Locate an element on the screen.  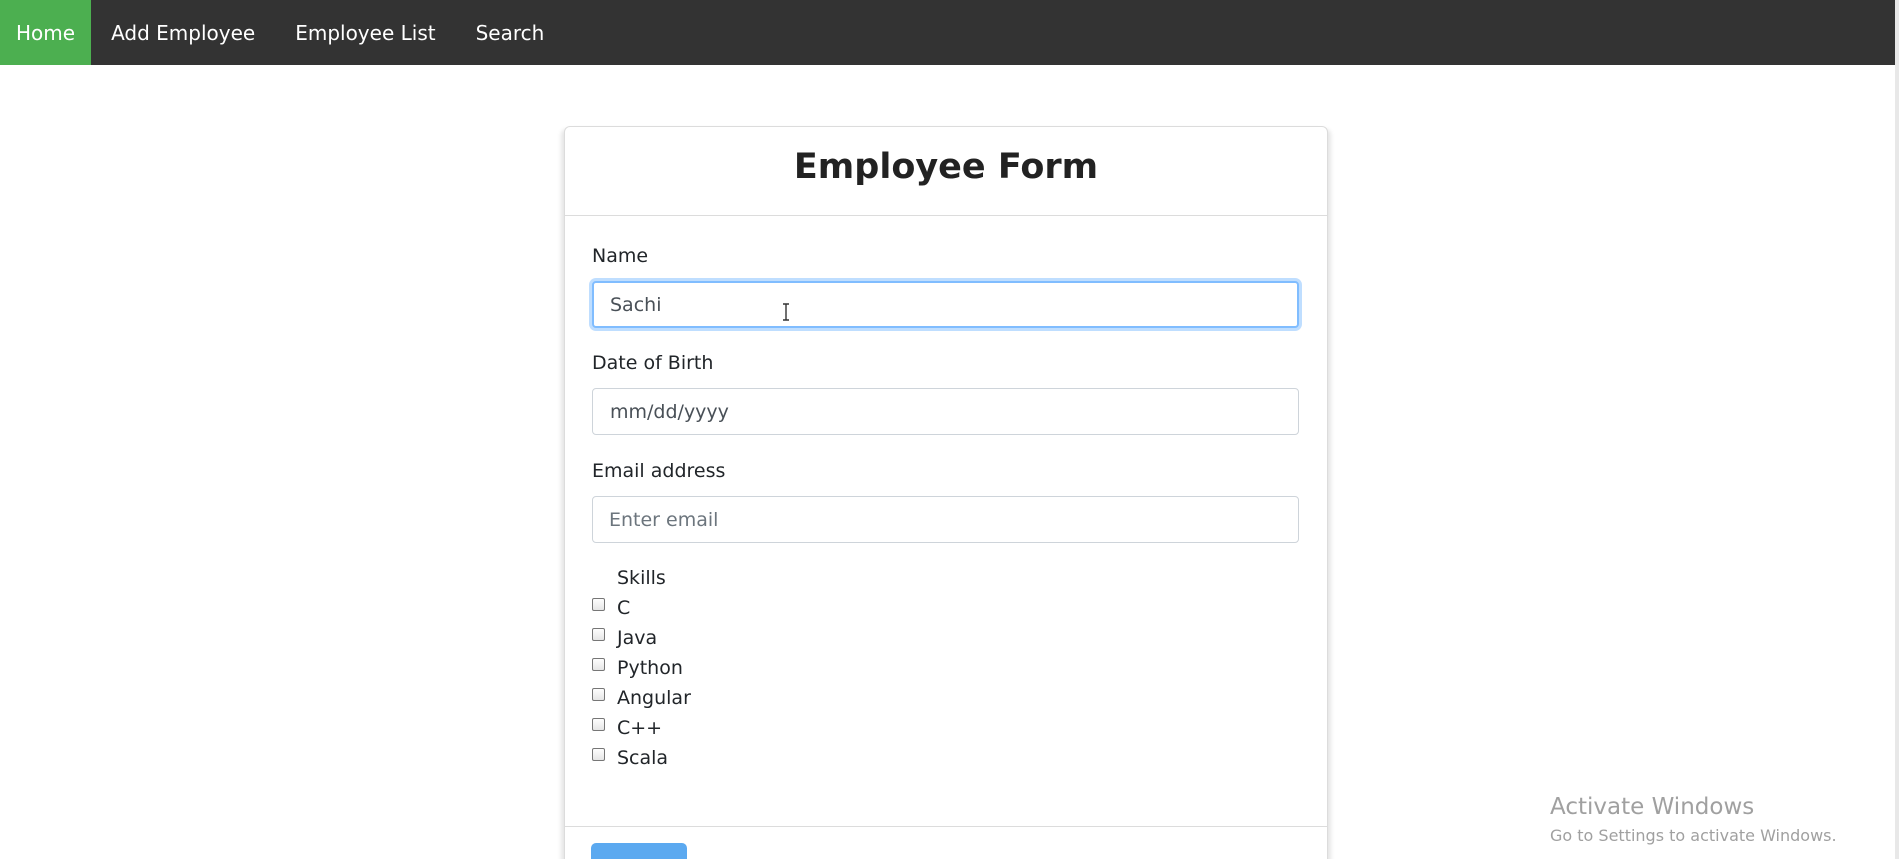
skill-option-cpp: C++ is located at coordinates (627, 728).